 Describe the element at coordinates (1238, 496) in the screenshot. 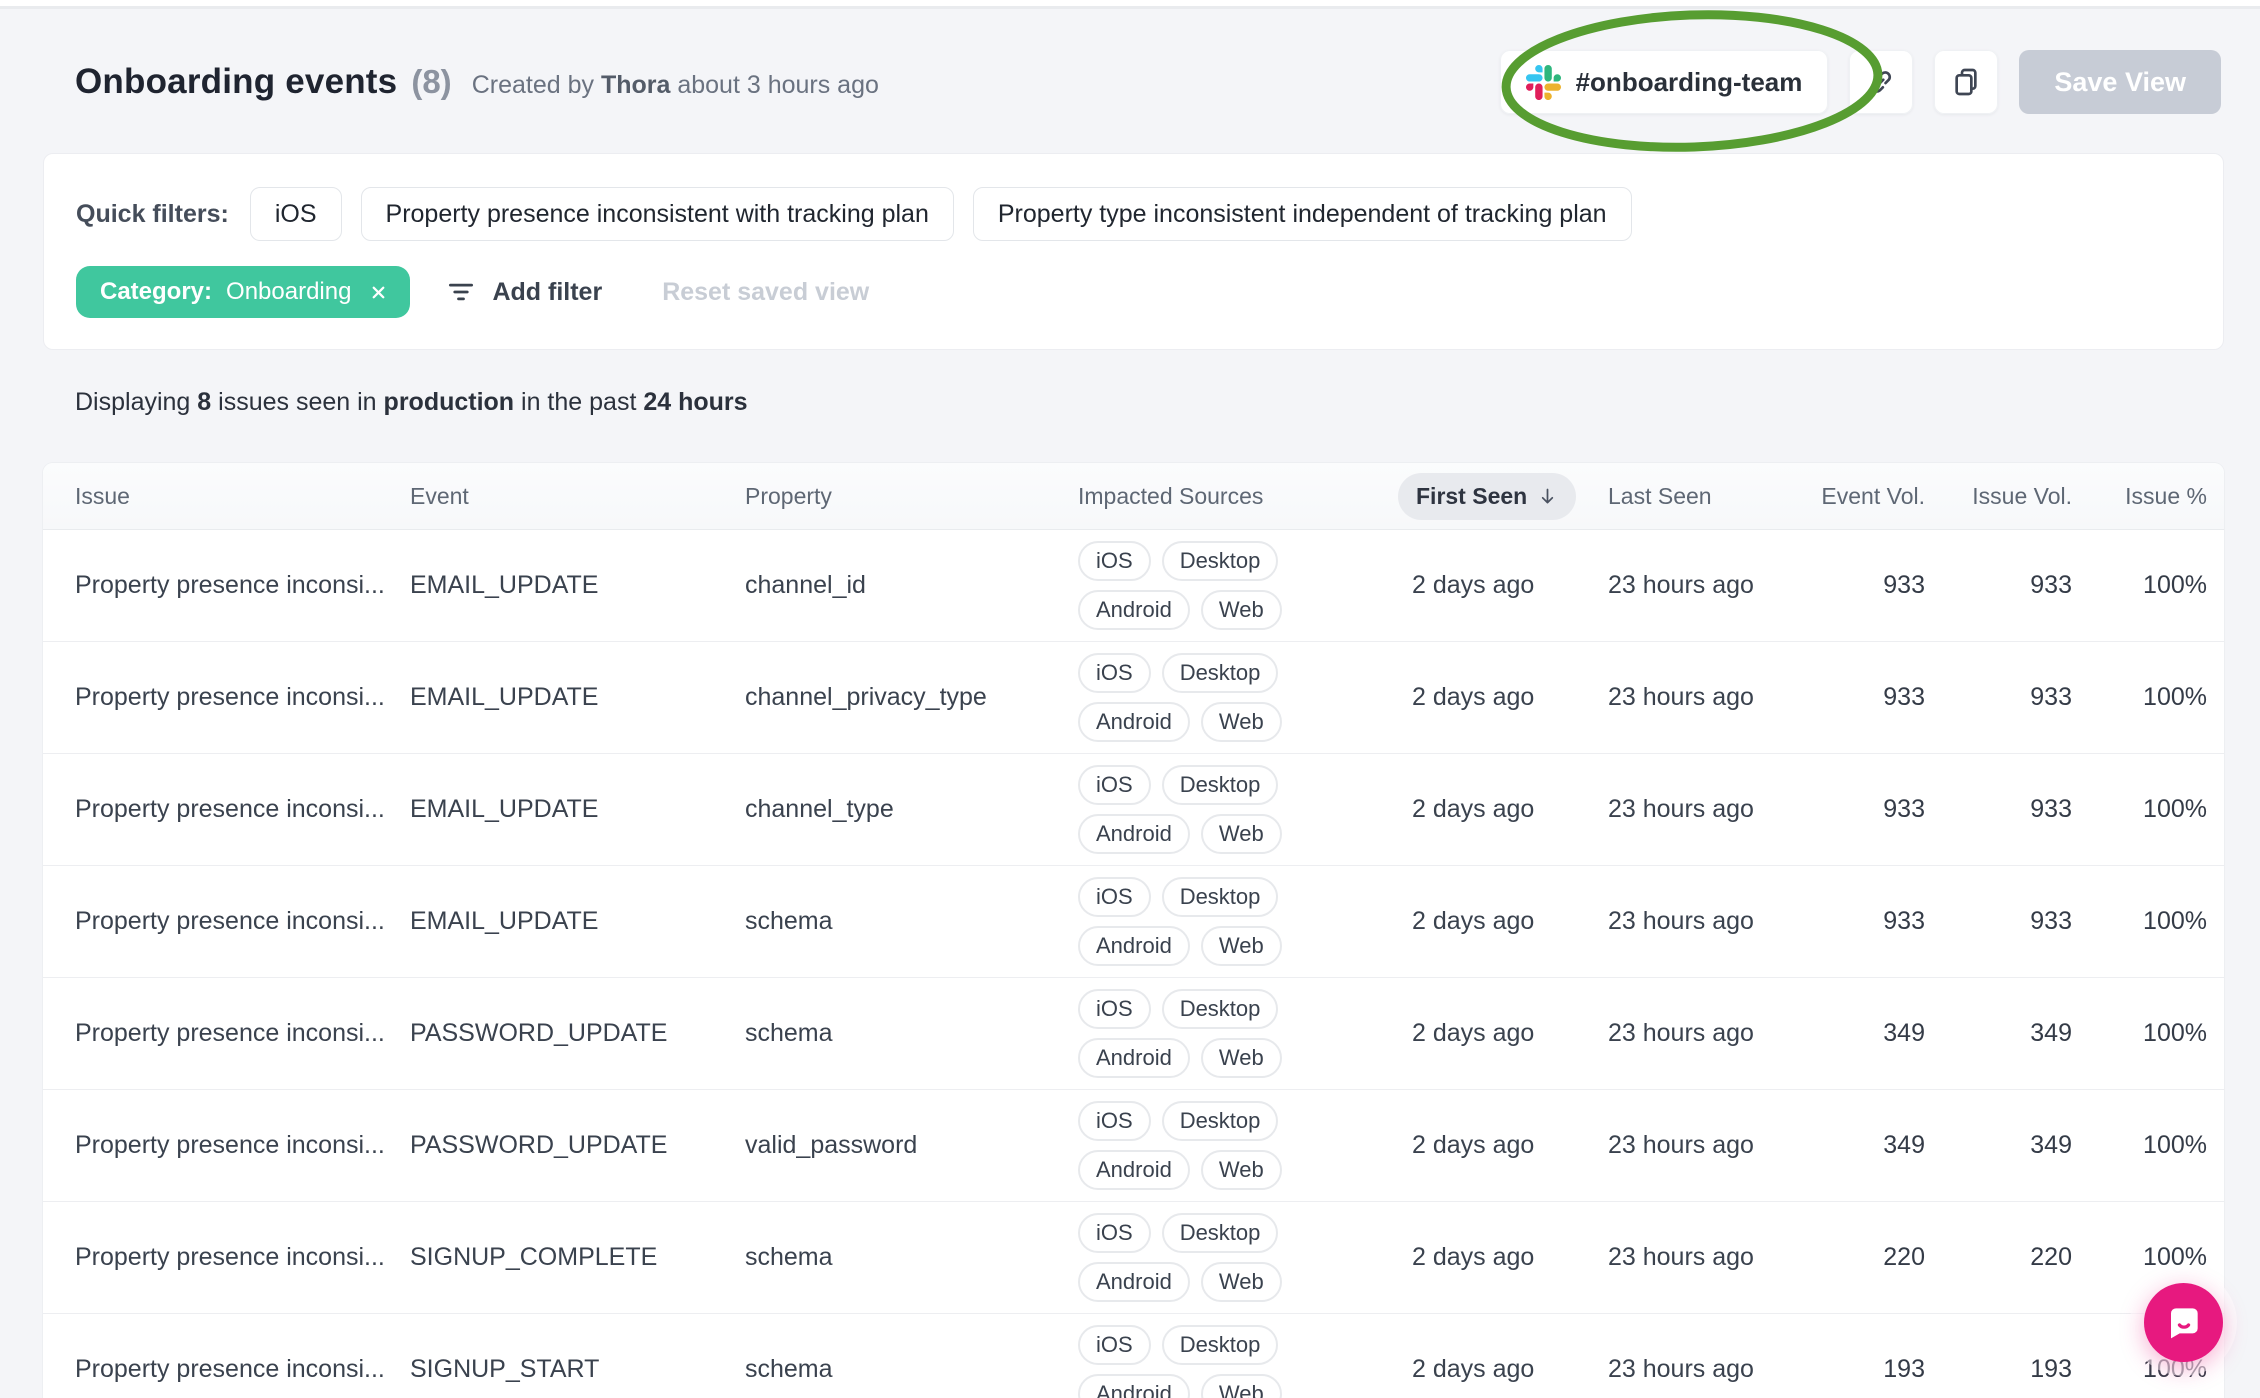

I see `col-header-impacted-sources: Impacted Sources` at that location.